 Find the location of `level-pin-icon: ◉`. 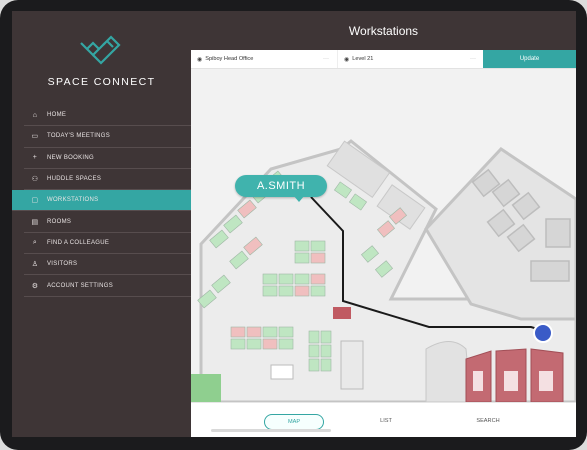

level-pin-icon: ◉ is located at coordinates (347, 59).